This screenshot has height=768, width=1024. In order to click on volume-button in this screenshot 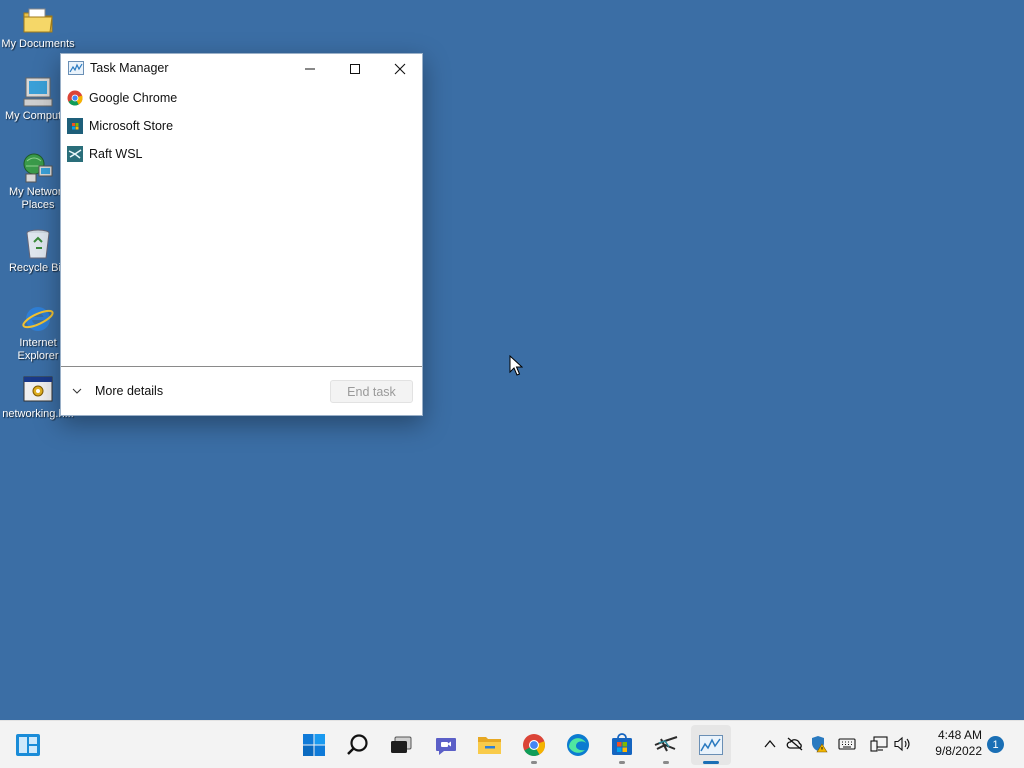, I will do `click(903, 744)`.